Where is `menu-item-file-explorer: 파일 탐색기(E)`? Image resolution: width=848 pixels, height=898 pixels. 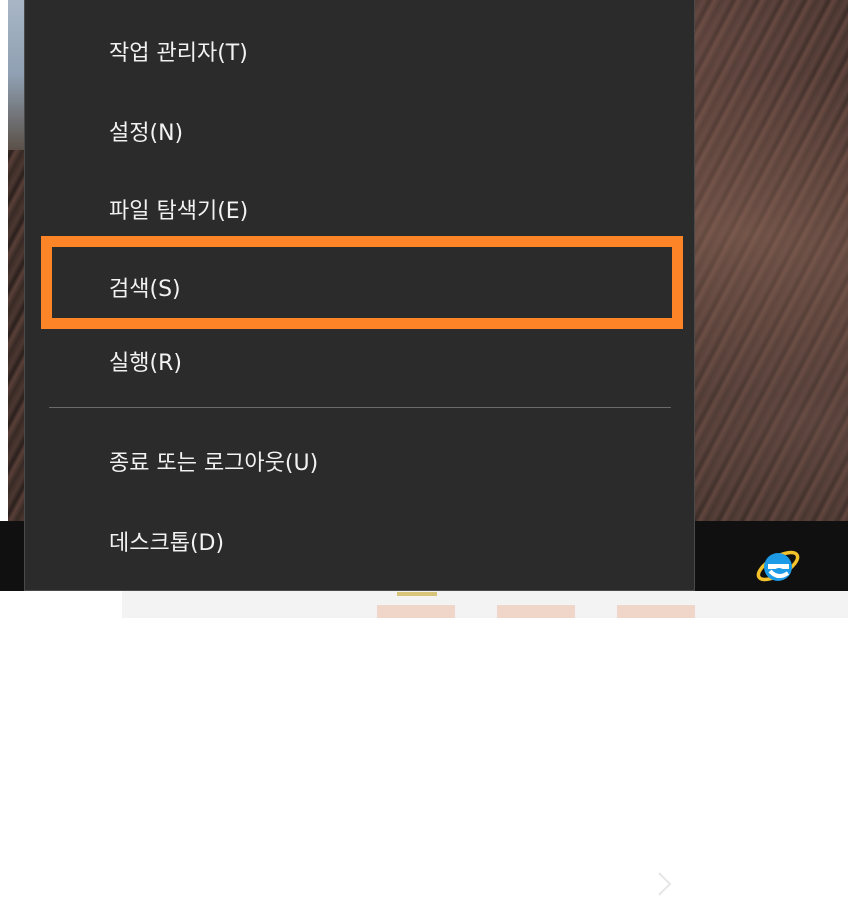
menu-item-file-explorer: 파일 탐색기(E) is located at coordinates (359, 209).